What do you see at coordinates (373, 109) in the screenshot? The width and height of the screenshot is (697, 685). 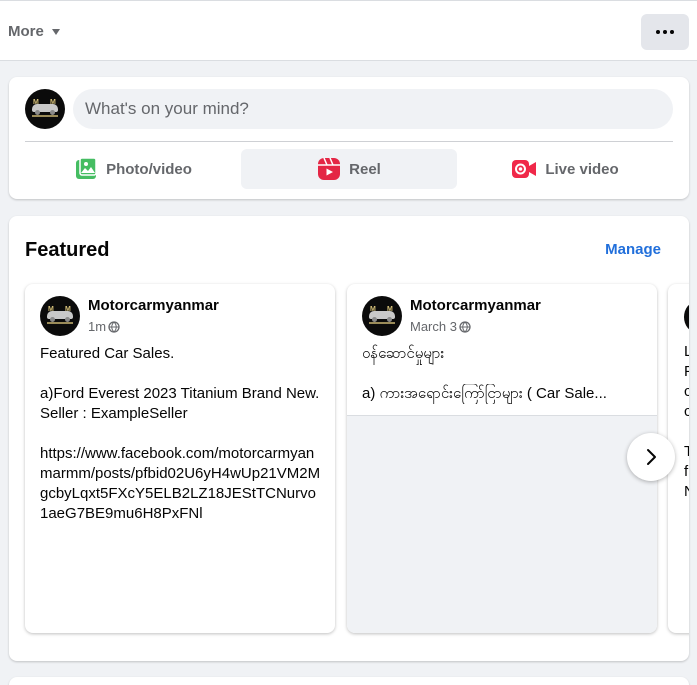 I see `status-input: What's on your mind?` at bounding box center [373, 109].